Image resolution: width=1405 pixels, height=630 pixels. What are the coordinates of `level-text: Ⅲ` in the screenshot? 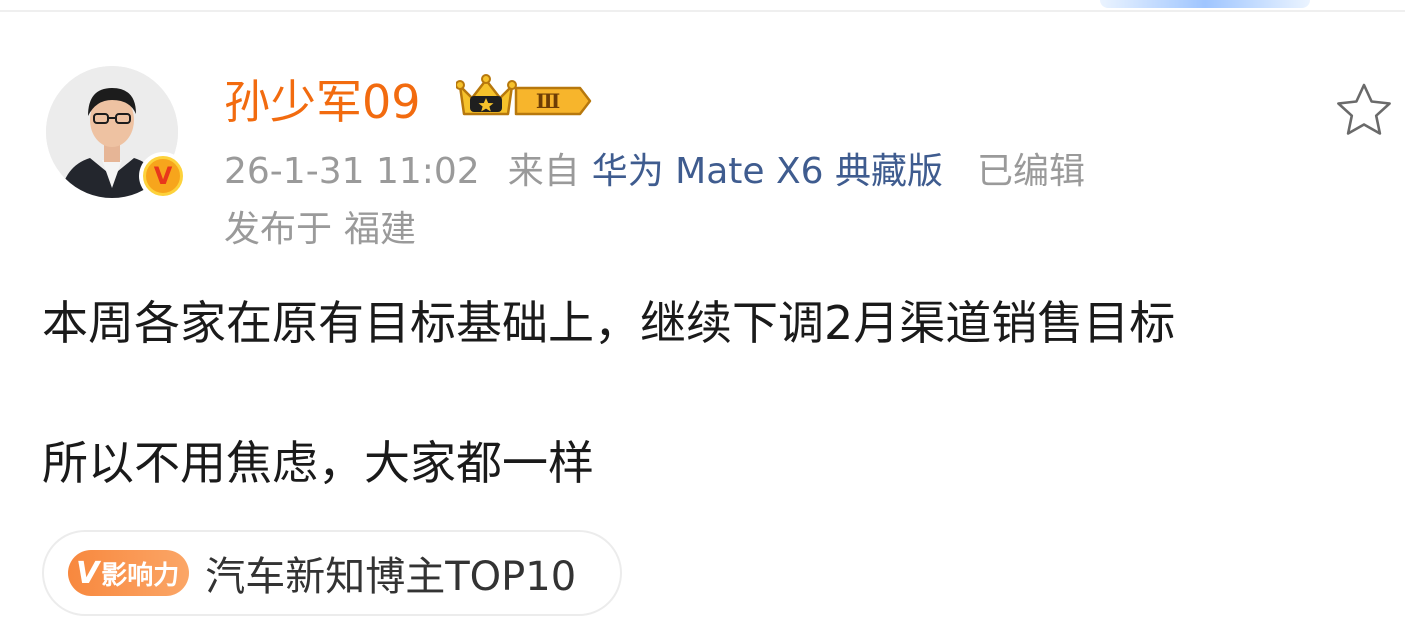 It's located at (548, 101).